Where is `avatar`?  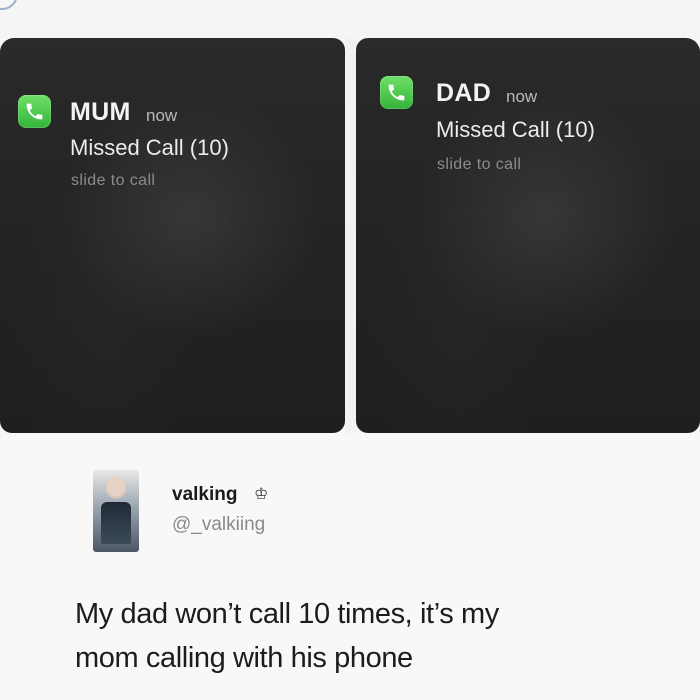
avatar is located at coordinates (116, 511).